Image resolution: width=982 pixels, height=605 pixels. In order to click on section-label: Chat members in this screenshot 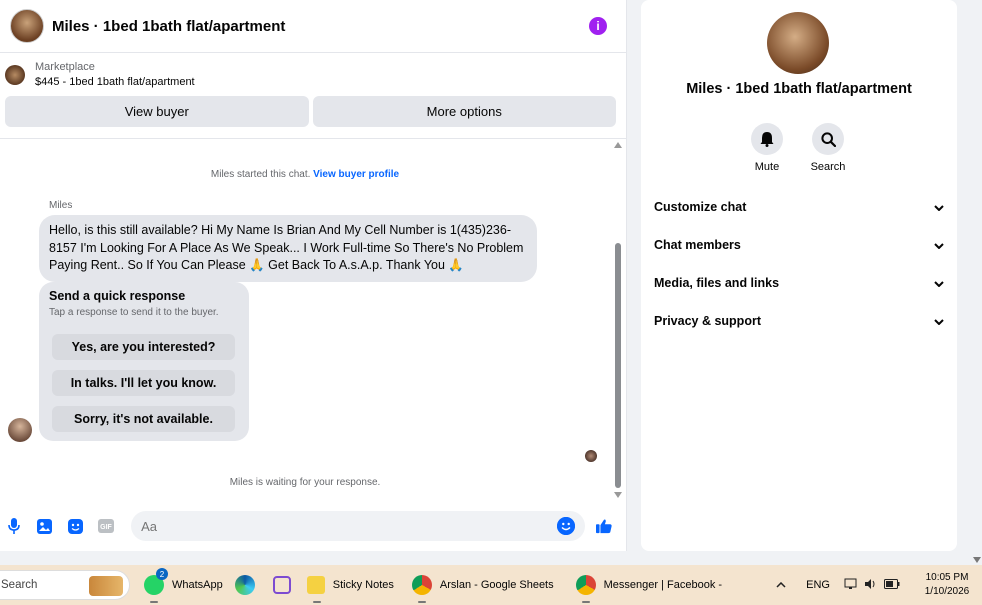, I will do `click(697, 245)`.